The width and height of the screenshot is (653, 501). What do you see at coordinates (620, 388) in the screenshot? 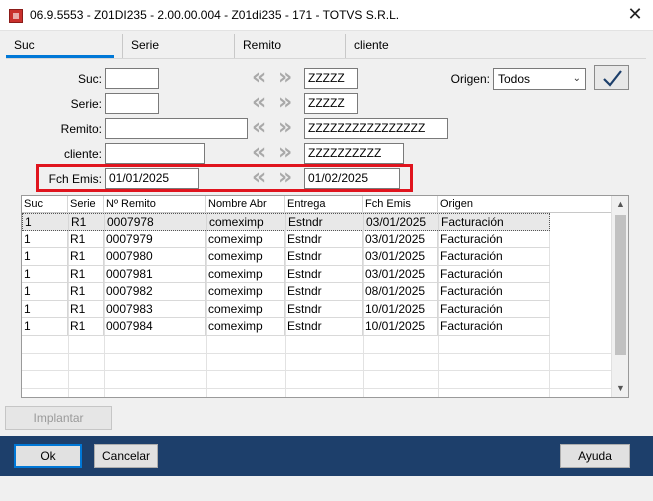
I see `scroll-down-icon: ▼` at bounding box center [620, 388].